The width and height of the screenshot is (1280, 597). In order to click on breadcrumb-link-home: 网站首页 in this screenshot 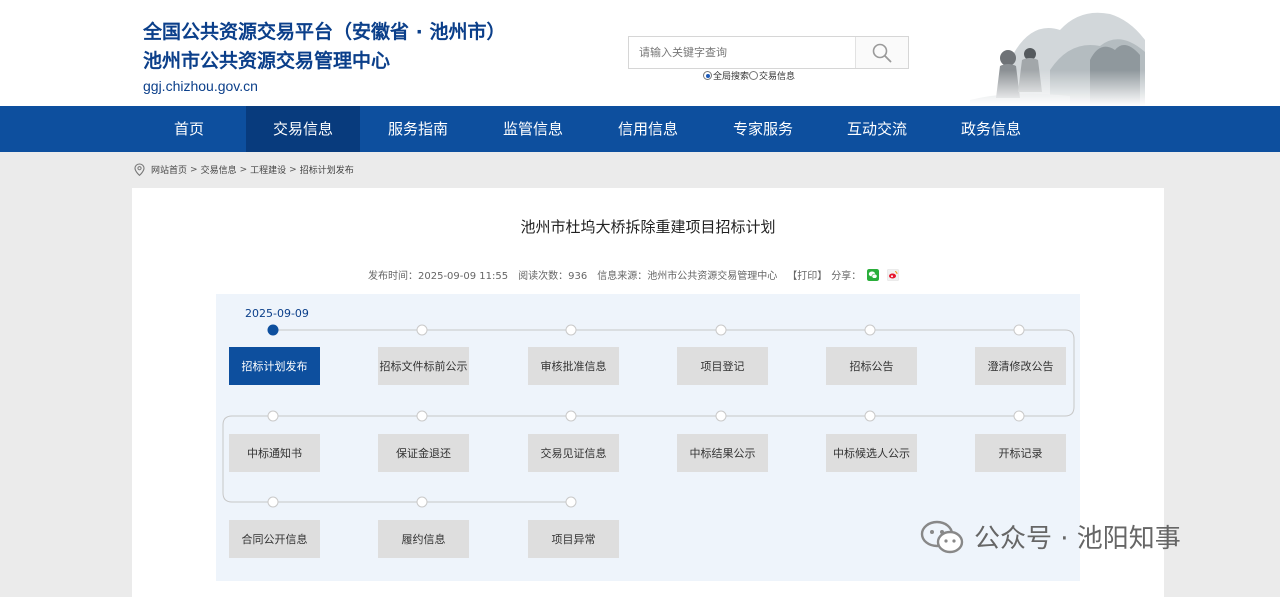, I will do `click(169, 169)`.